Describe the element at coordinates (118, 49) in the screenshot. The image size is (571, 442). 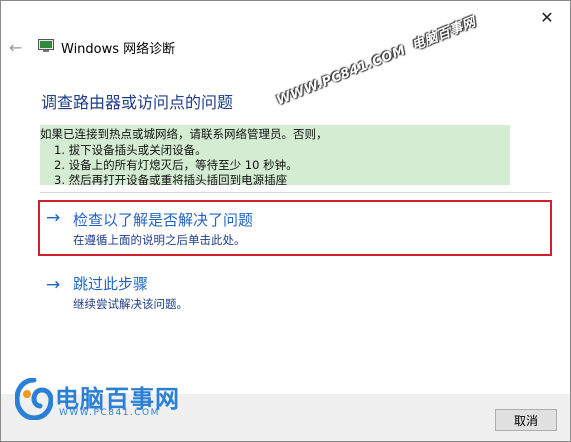
I see `window-title: Windows 网络诊断` at that location.